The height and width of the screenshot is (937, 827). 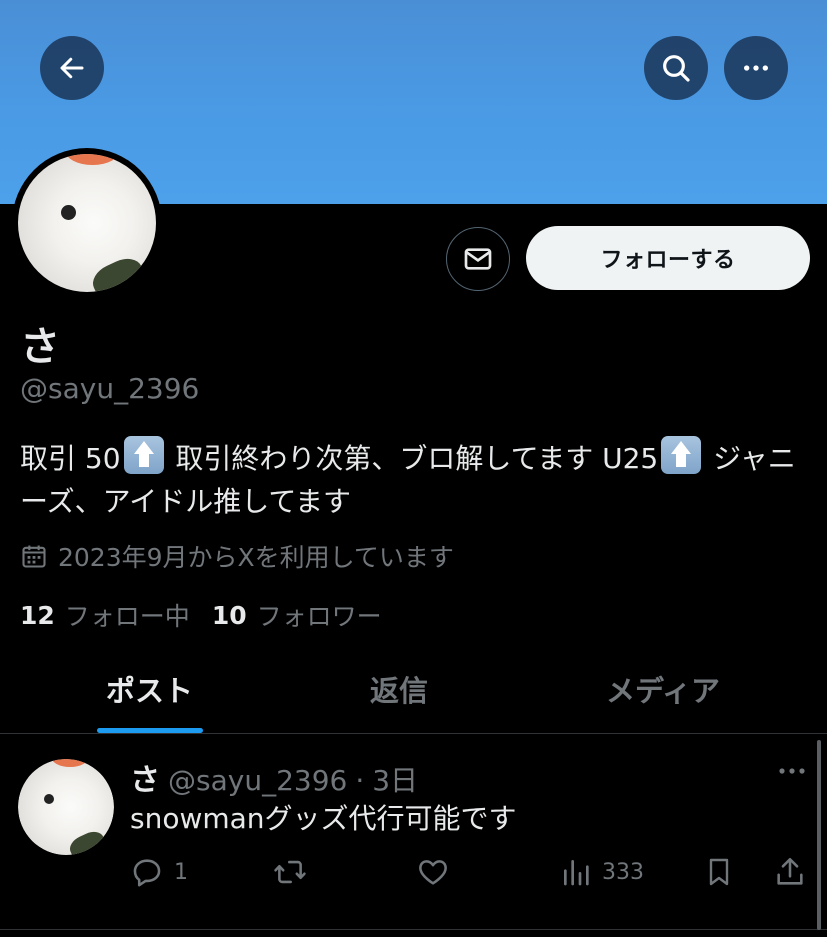 I want to click on analytics-icon, so click(x=576, y=873).